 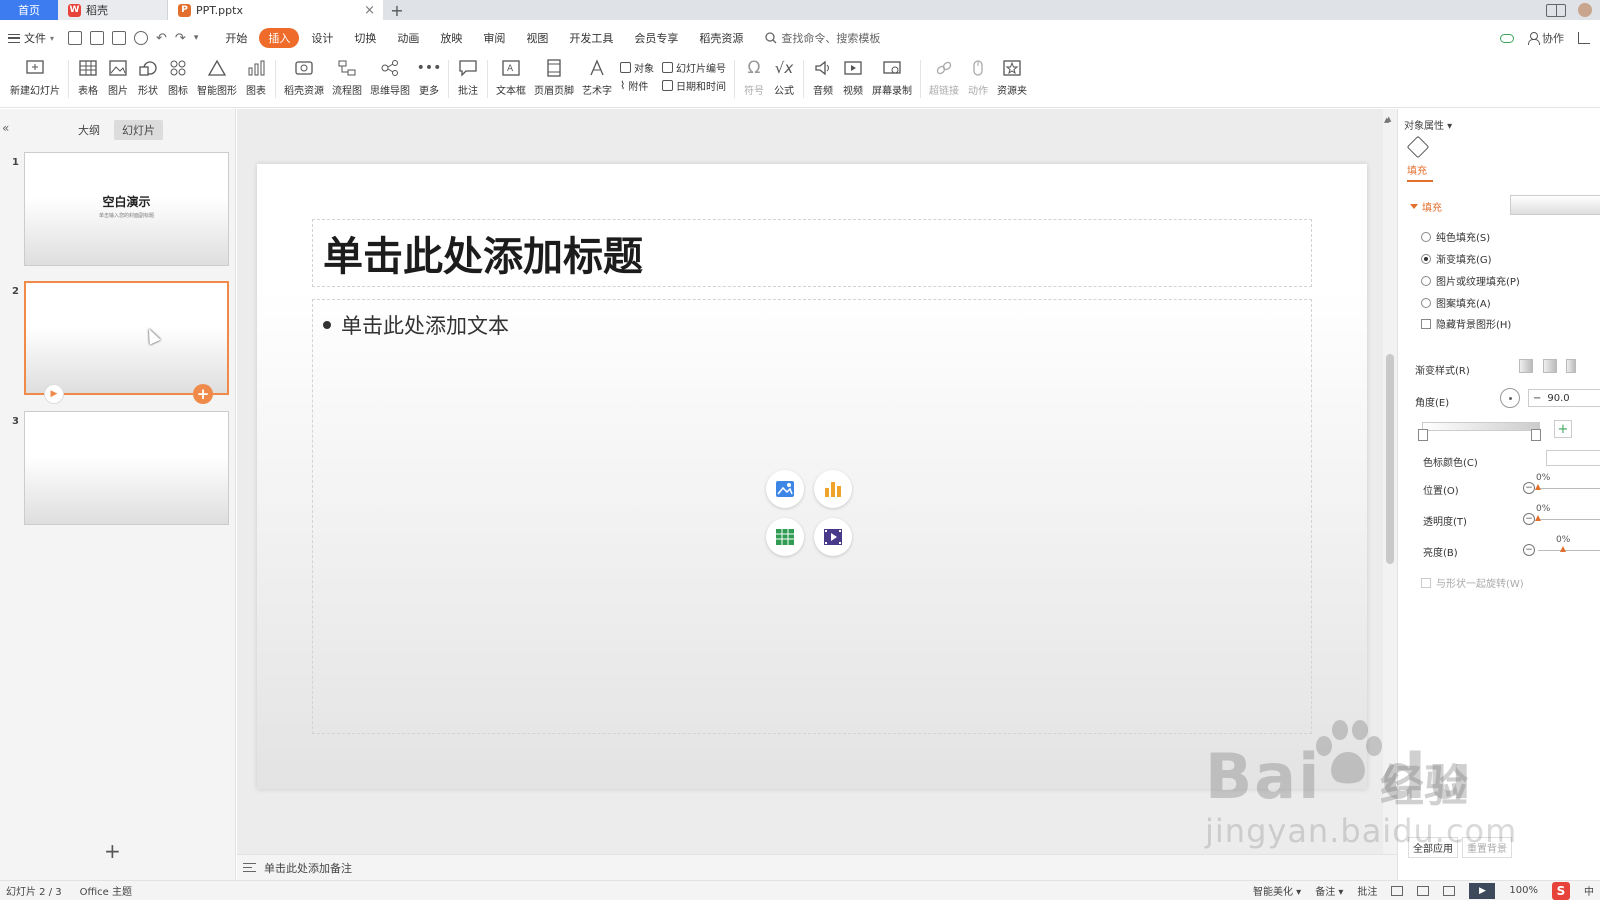 What do you see at coordinates (1426, 280) in the screenshot?
I see `radio-picture` at bounding box center [1426, 280].